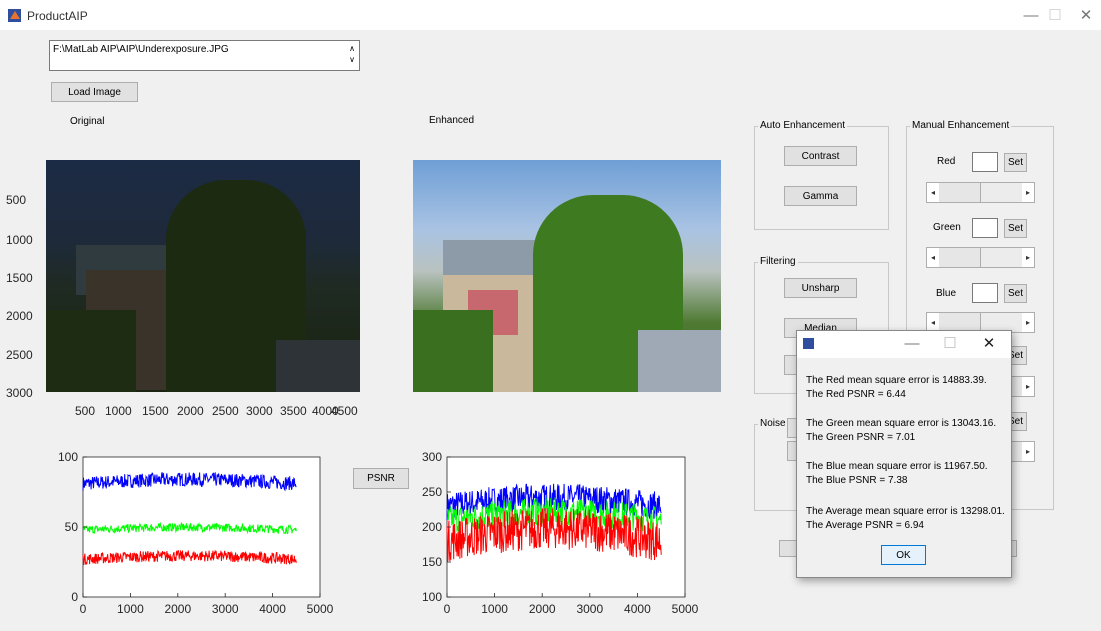 The width and height of the screenshot is (1101, 631). Describe the element at coordinates (1015, 228) in the screenshot. I see `green-set-button: Set` at that location.